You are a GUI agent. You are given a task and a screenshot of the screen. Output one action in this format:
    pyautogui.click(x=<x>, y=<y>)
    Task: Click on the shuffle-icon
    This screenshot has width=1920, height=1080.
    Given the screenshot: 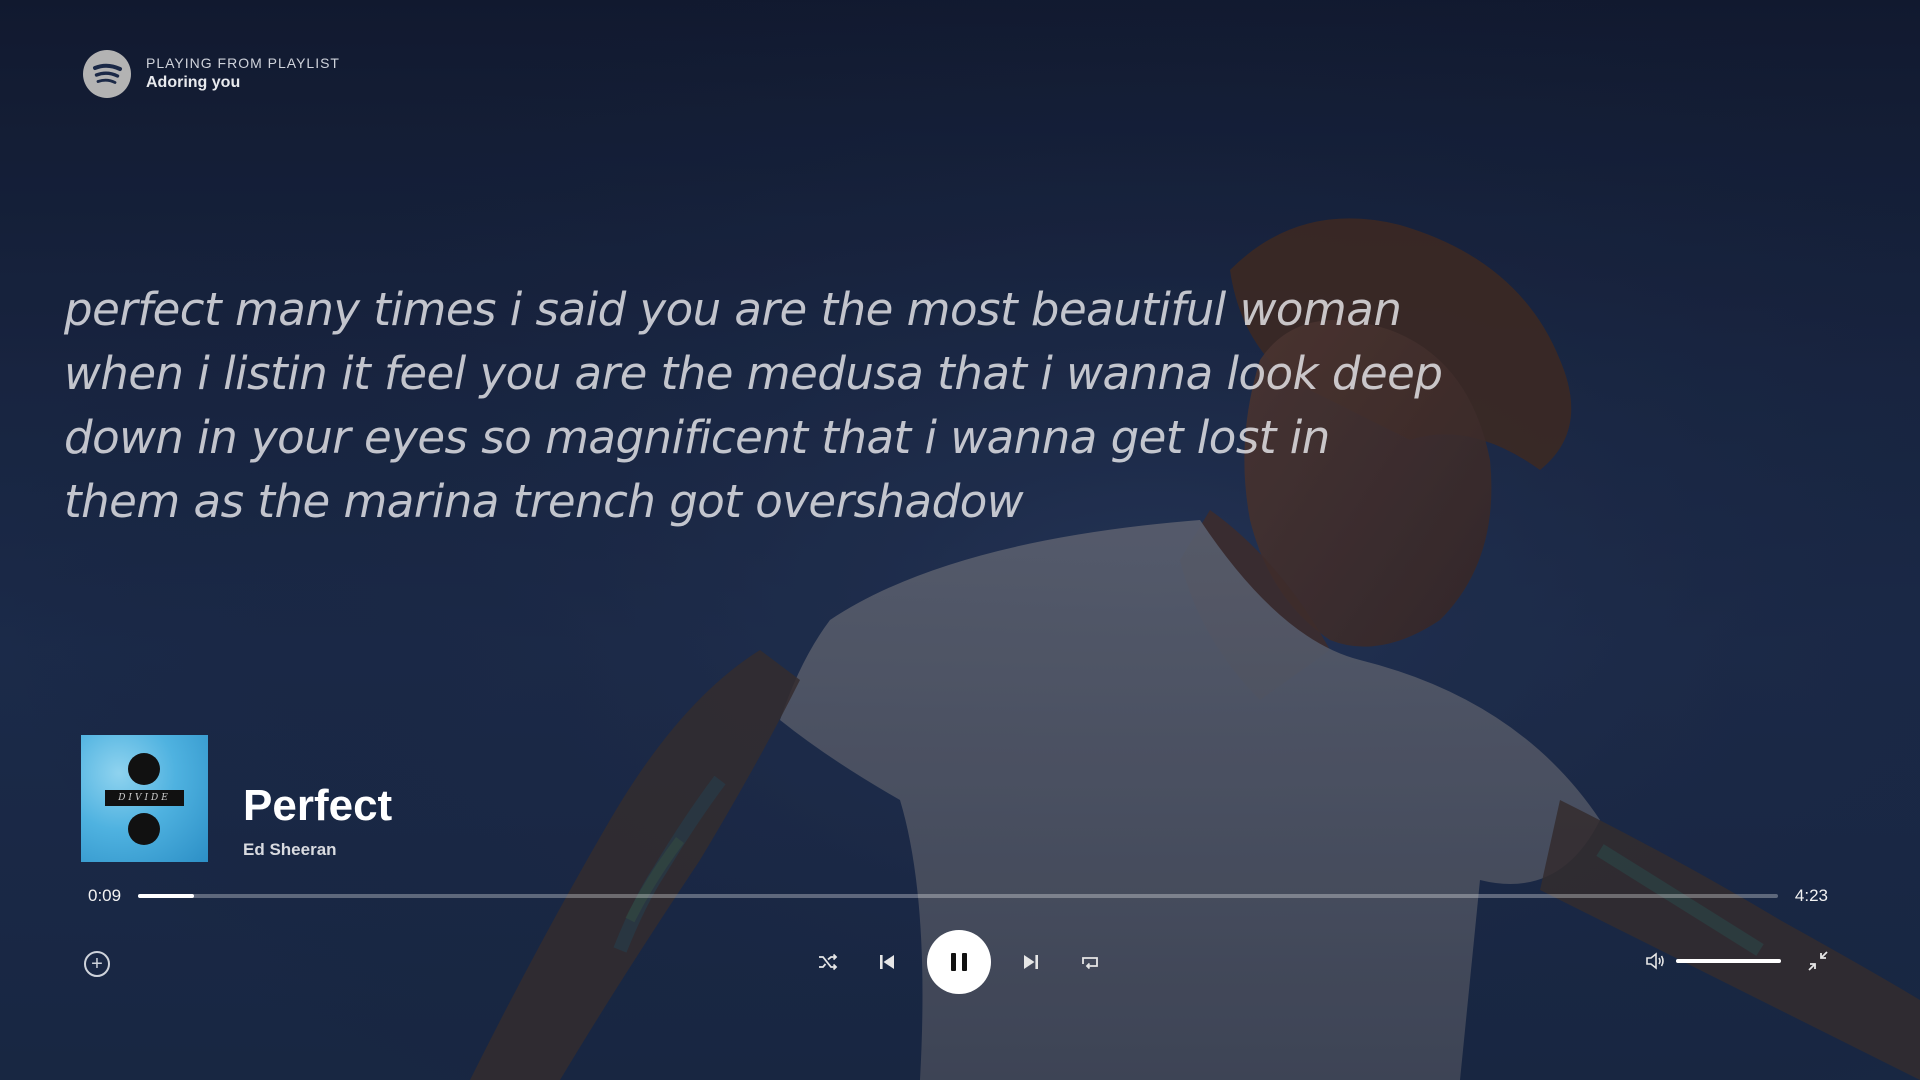 What is the action you would take?
    pyautogui.click(x=828, y=962)
    